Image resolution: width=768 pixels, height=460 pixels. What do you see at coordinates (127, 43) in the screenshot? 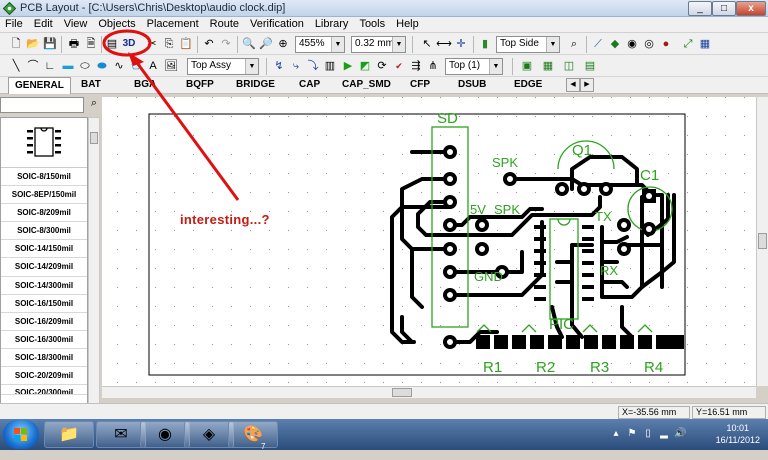
I see `annotation-circle` at bounding box center [127, 43].